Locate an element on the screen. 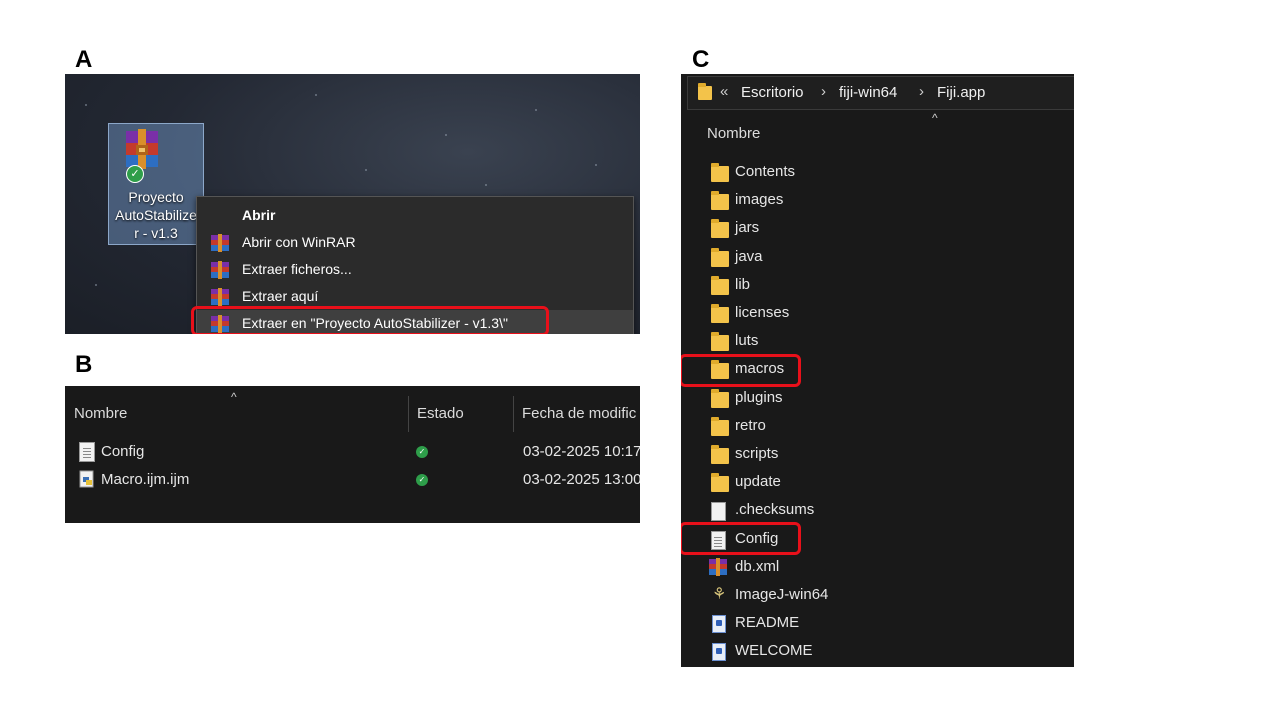  file-row-jars: jars is located at coordinates (877, 228).